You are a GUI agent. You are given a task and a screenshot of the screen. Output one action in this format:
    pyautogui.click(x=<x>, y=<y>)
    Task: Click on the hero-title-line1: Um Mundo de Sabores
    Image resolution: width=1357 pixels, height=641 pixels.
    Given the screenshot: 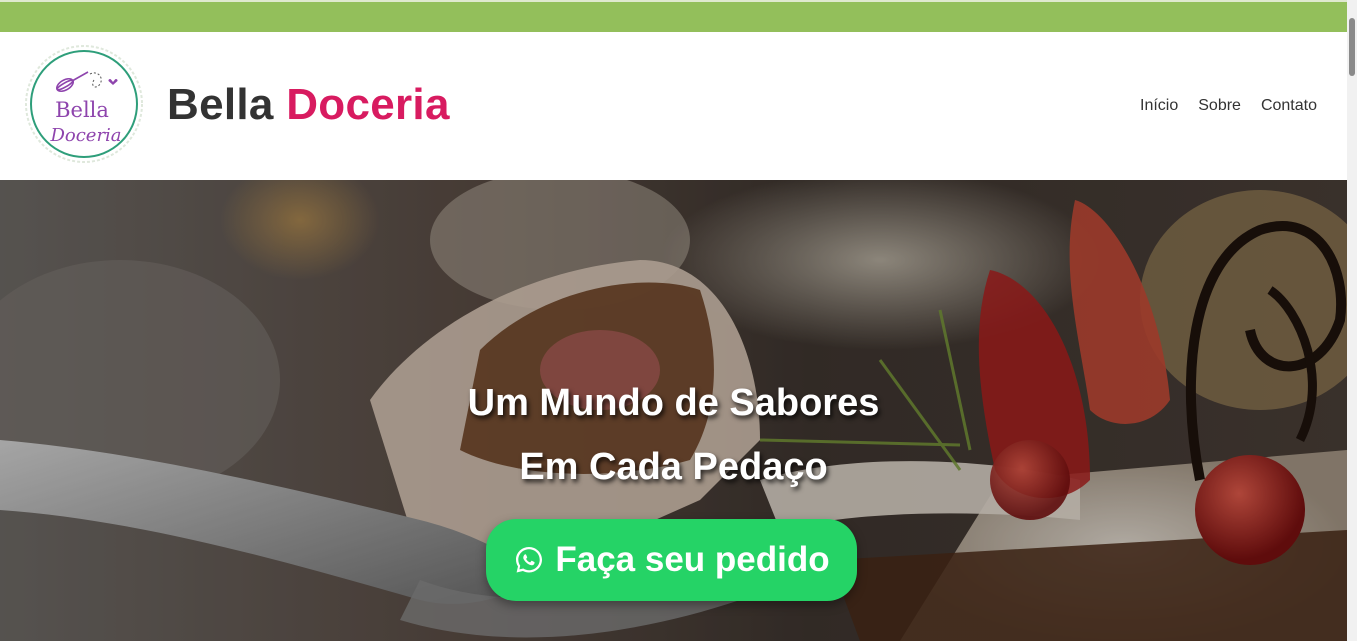 What is the action you would take?
    pyautogui.click(x=673, y=403)
    